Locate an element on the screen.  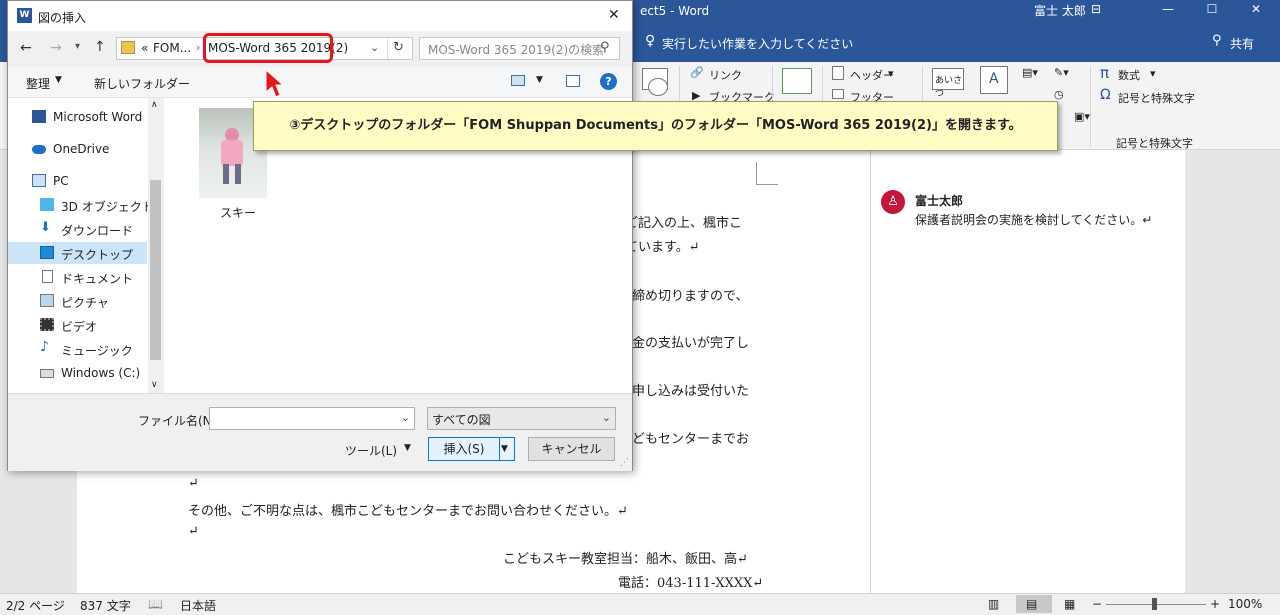
symbol-button: 記号と特殊文字 is located at coordinates (1156, 98).